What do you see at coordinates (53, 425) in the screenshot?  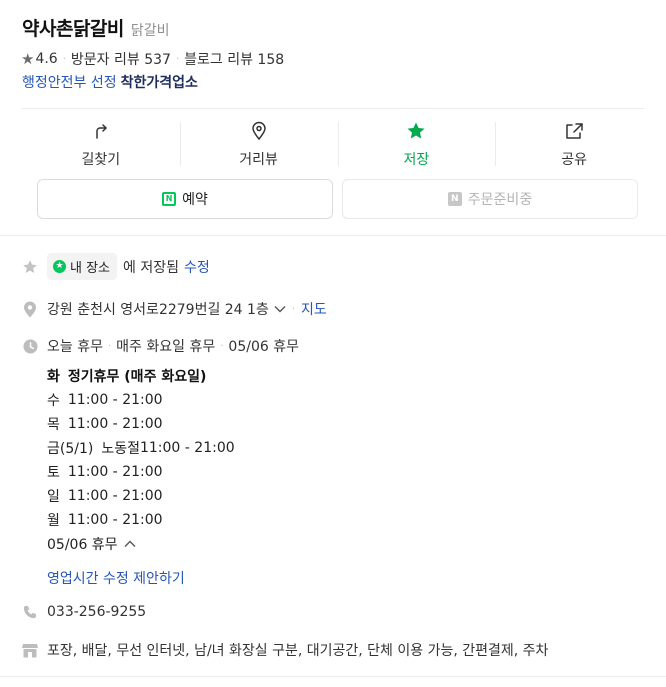 I see `hours-day: 목` at bounding box center [53, 425].